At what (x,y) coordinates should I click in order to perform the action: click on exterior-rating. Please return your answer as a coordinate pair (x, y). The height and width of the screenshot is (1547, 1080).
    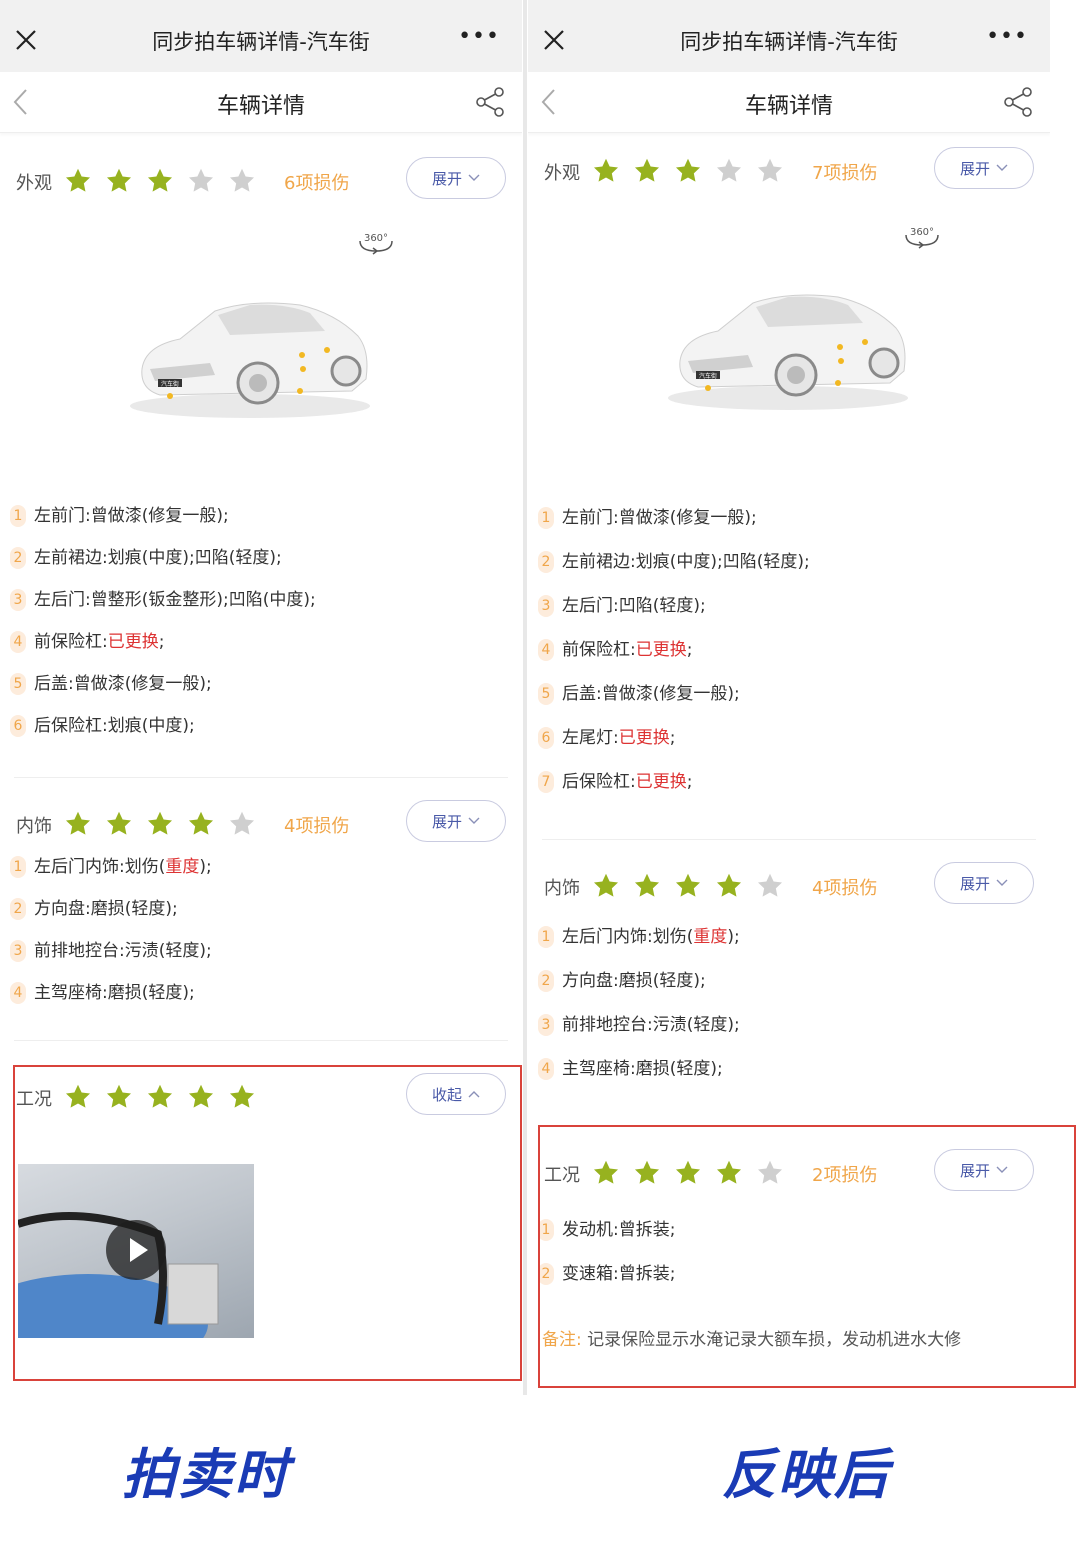
    Looking at the image, I should click on (688, 171).